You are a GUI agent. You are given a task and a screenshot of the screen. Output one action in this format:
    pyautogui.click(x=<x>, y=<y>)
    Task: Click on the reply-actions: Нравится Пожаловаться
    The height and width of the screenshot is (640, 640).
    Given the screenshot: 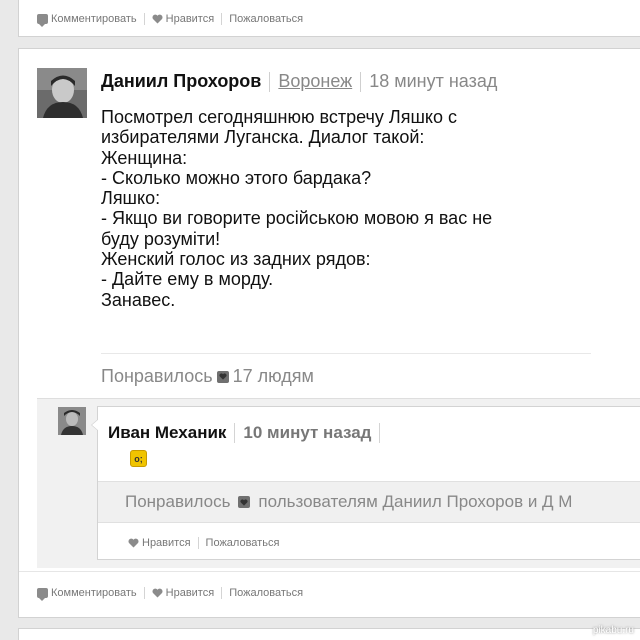 What is the action you would take?
    pyautogui.click(x=207, y=543)
    